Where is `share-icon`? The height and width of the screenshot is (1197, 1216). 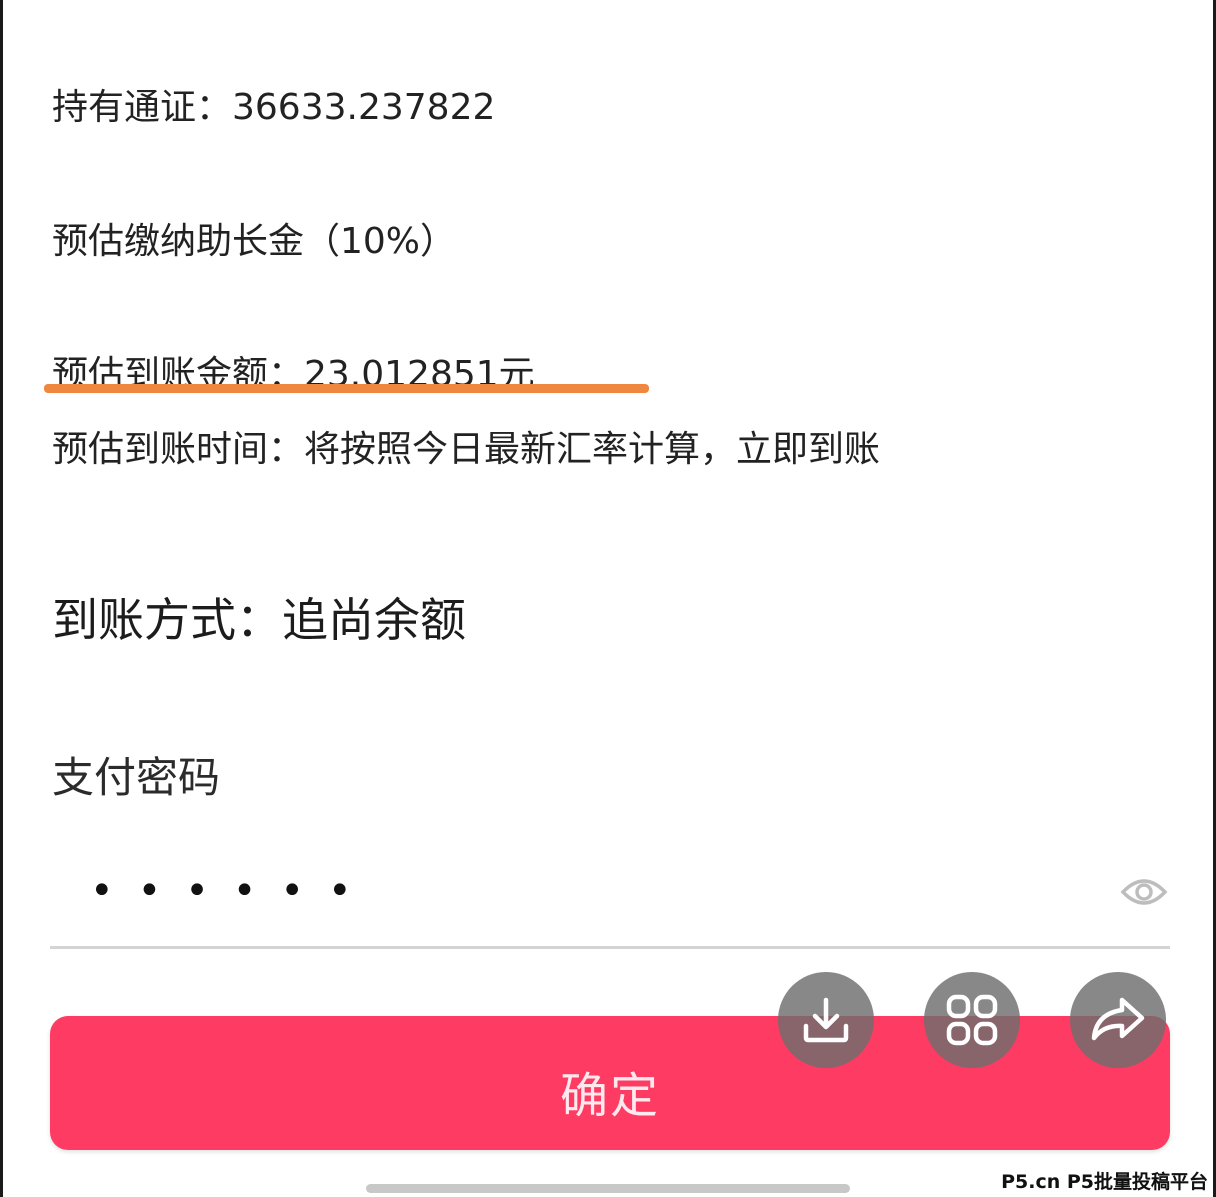 share-icon is located at coordinates (1118, 1019).